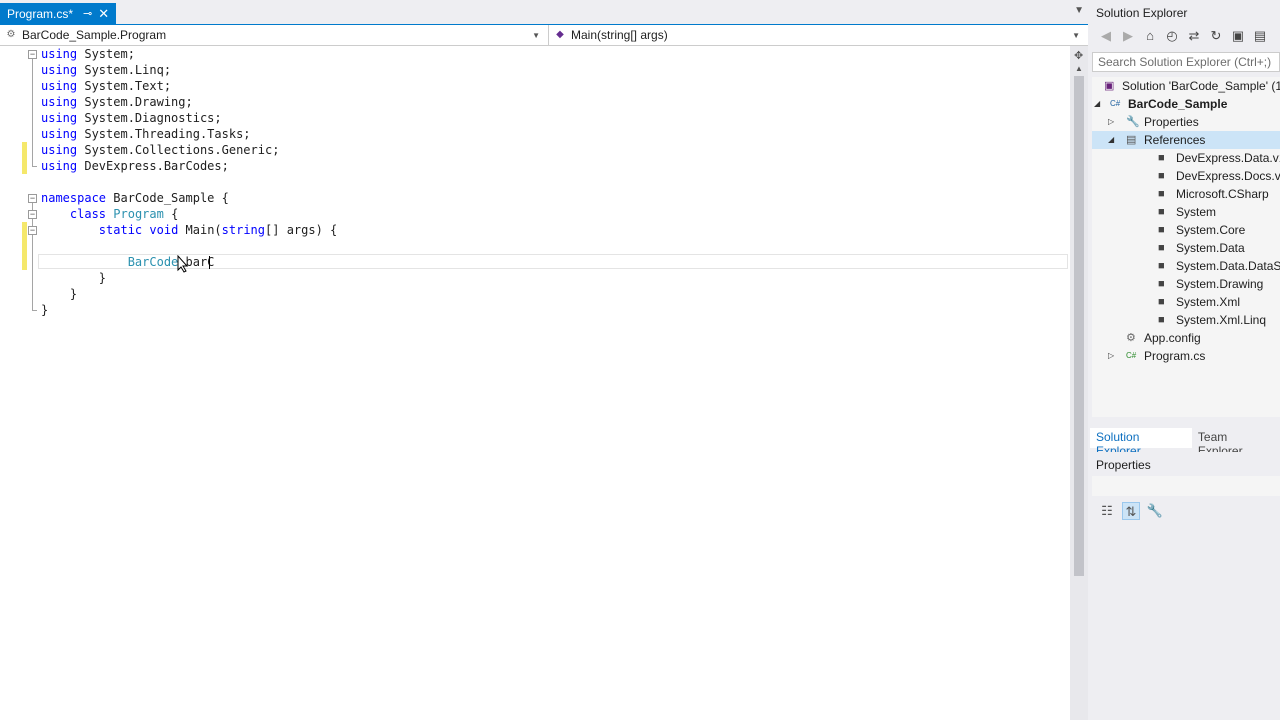 The width and height of the screenshot is (1280, 720). I want to click on collapse-all-icon: ▣, so click(1238, 36).